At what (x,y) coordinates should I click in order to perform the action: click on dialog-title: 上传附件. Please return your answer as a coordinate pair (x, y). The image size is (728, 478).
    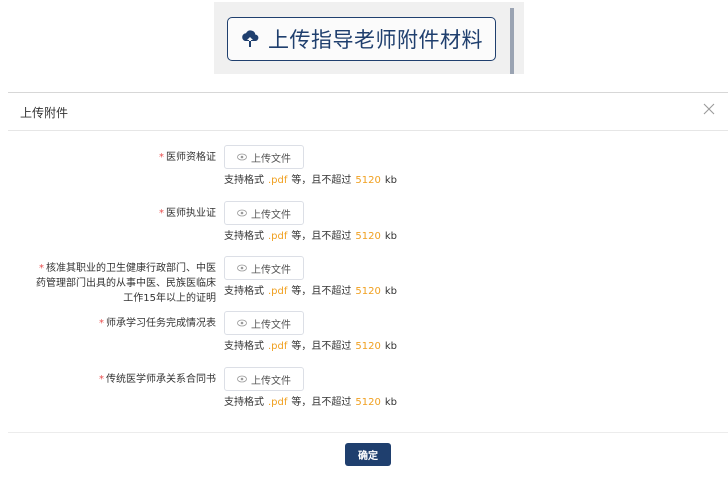
    Looking at the image, I should click on (44, 113).